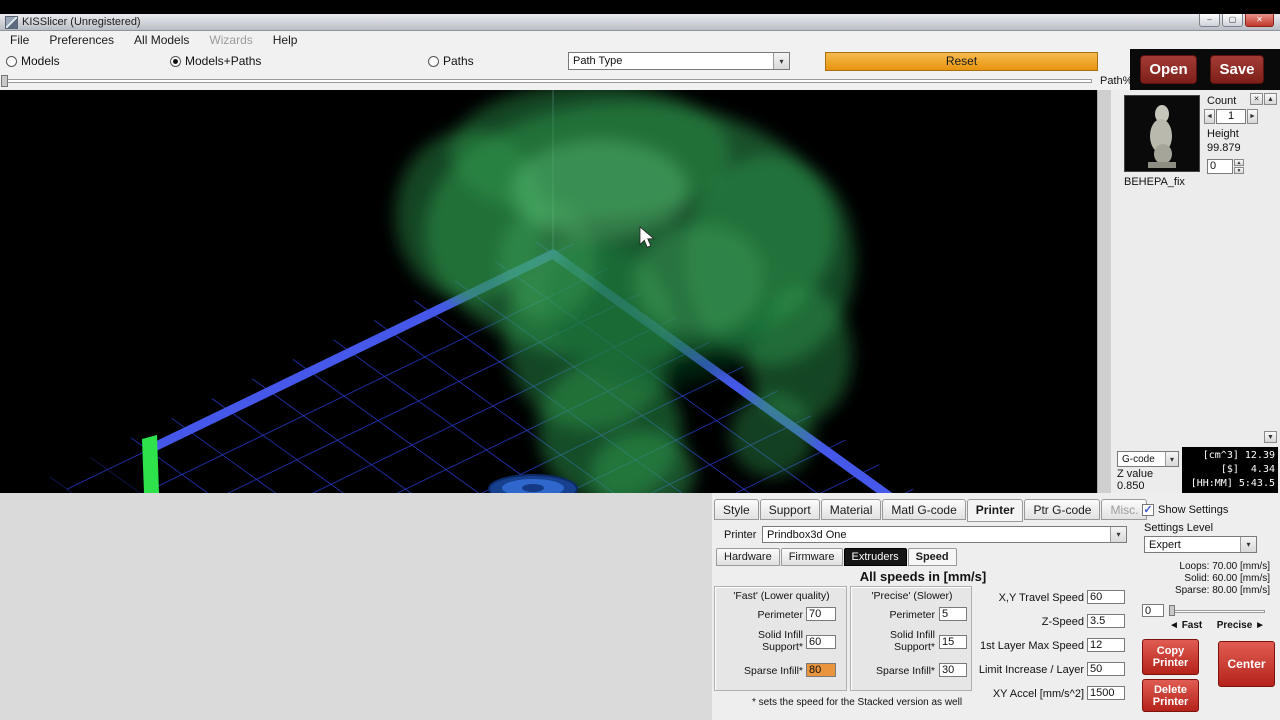  I want to click on radio-models-paths: Models+Paths, so click(215, 61).